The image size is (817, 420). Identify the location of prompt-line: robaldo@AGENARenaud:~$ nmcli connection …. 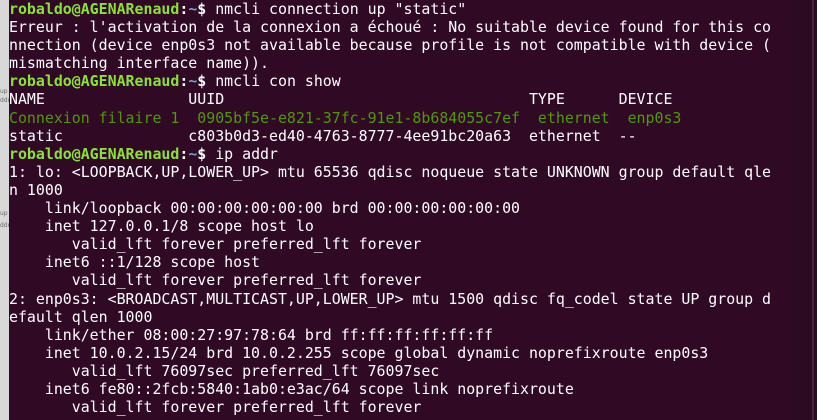
(401, 9).